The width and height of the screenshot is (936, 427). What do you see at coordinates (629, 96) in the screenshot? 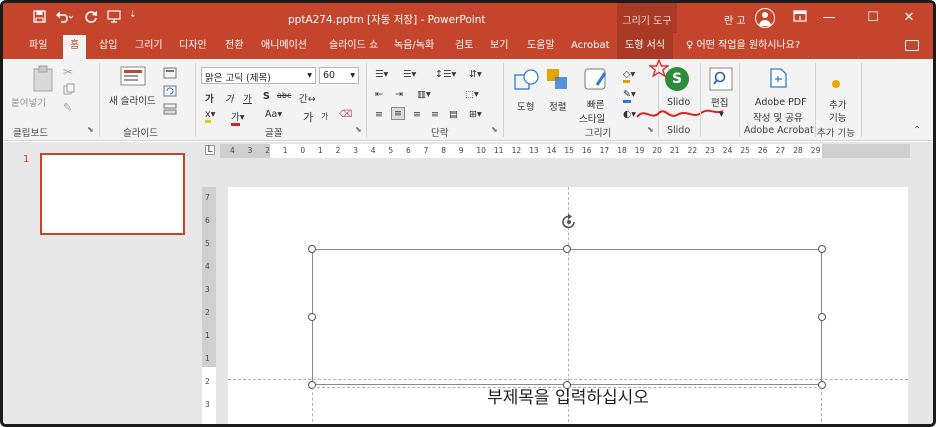
I see `shape-outline-icon: ✎▾` at bounding box center [629, 96].